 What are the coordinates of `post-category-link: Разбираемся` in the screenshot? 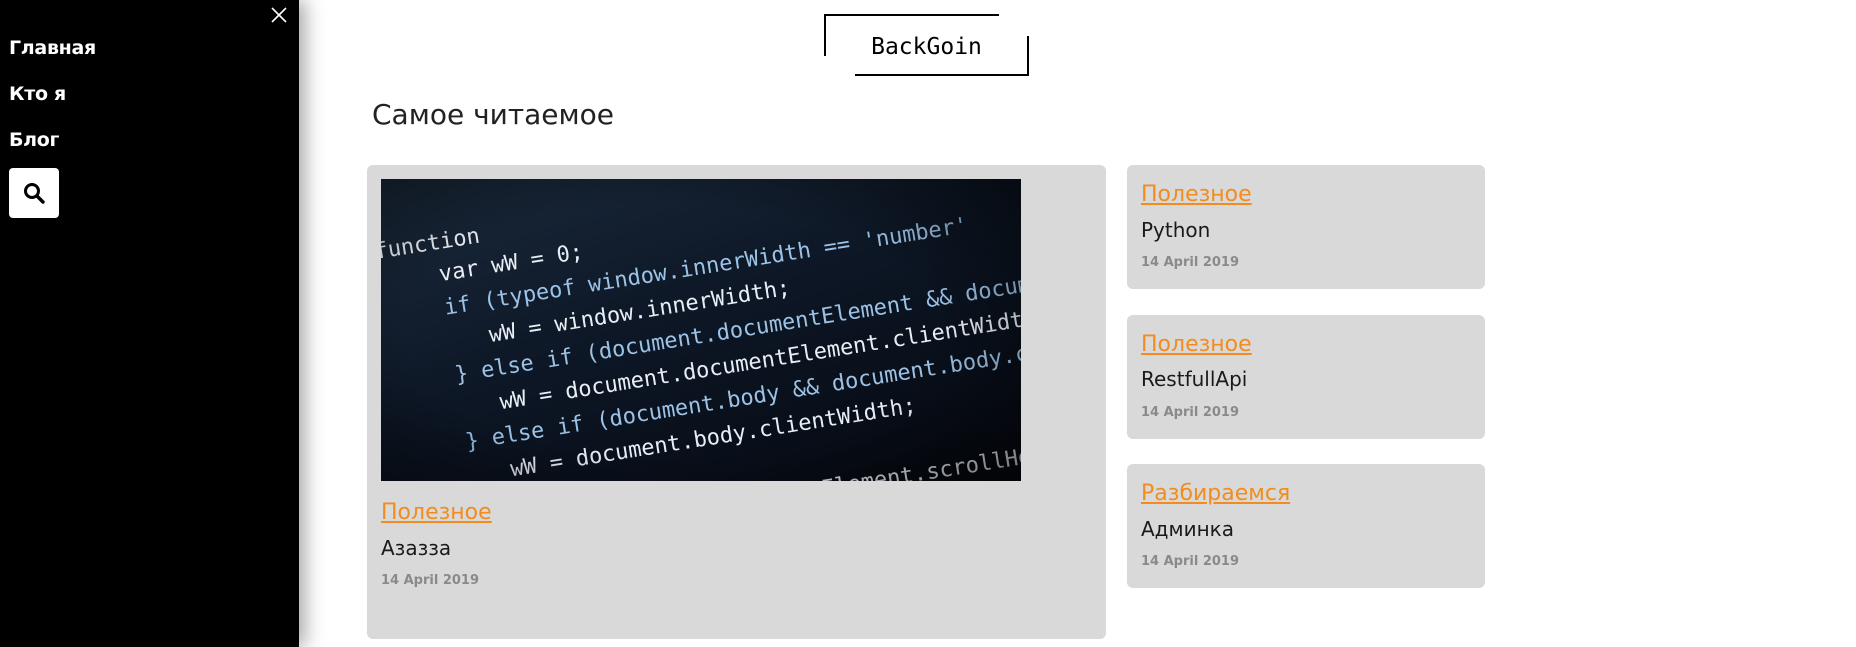 It's located at (1215, 494).